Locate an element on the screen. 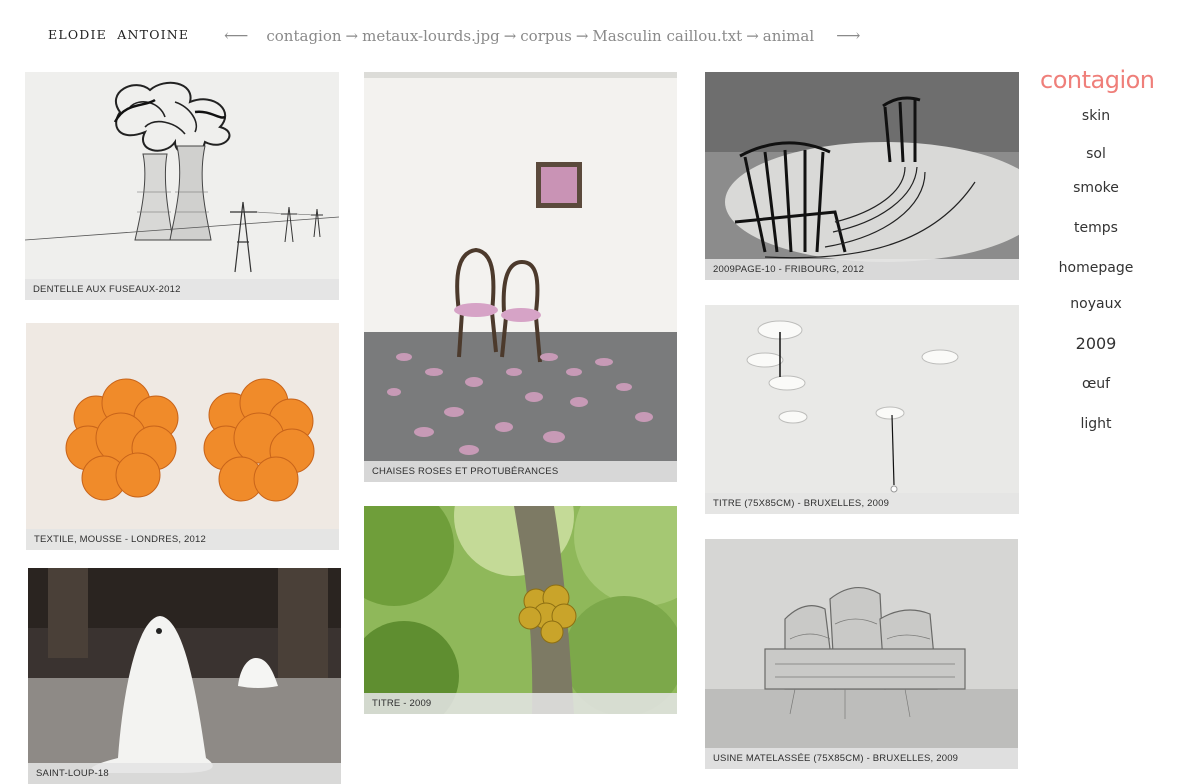 This screenshot has height=784, width=1184. breadcrumb-item-contagion: contagion is located at coordinates (303, 36).